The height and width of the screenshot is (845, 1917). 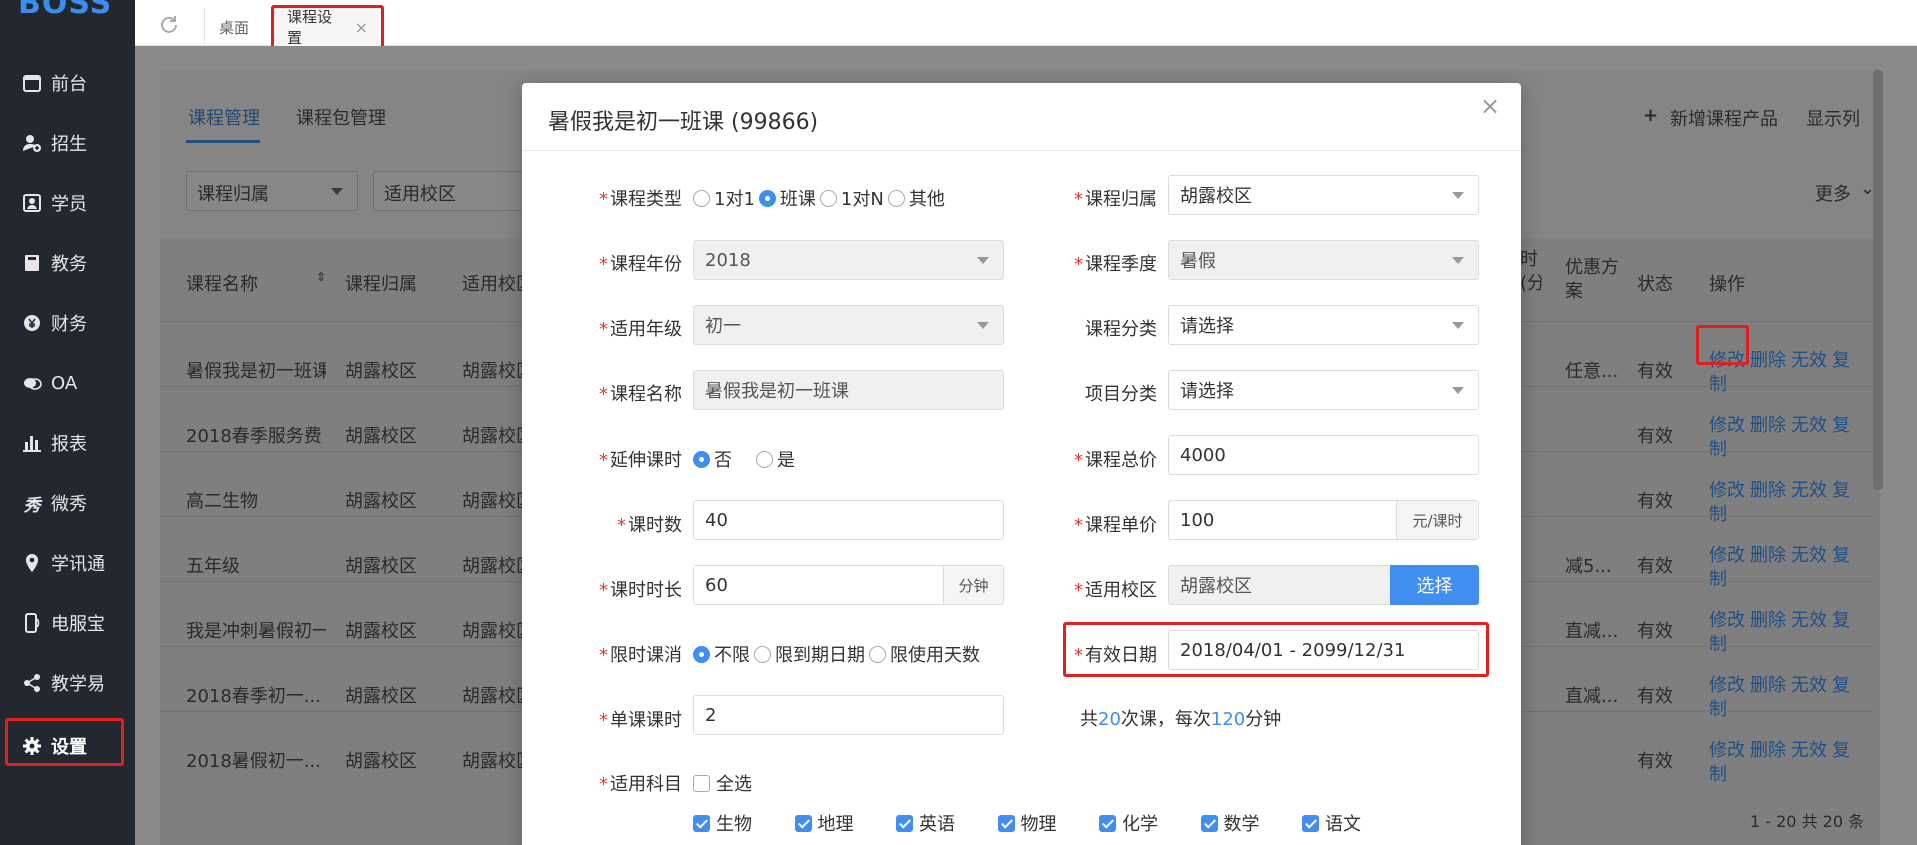 I want to click on duration-input: 60 分钟, so click(x=848, y=585).